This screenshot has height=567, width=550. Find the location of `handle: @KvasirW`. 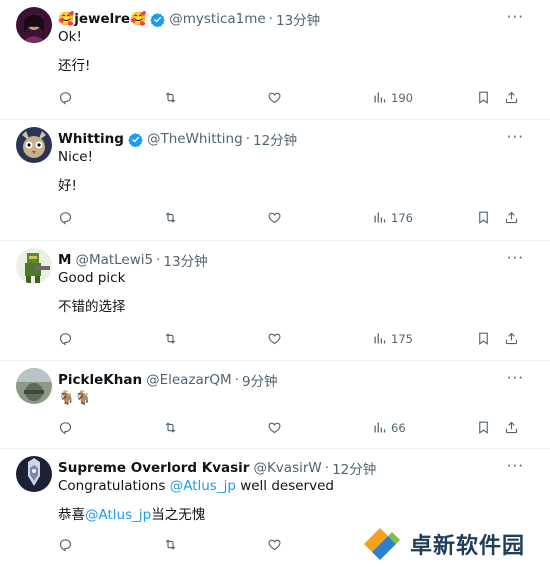

handle: @KvasirW is located at coordinates (287, 468).